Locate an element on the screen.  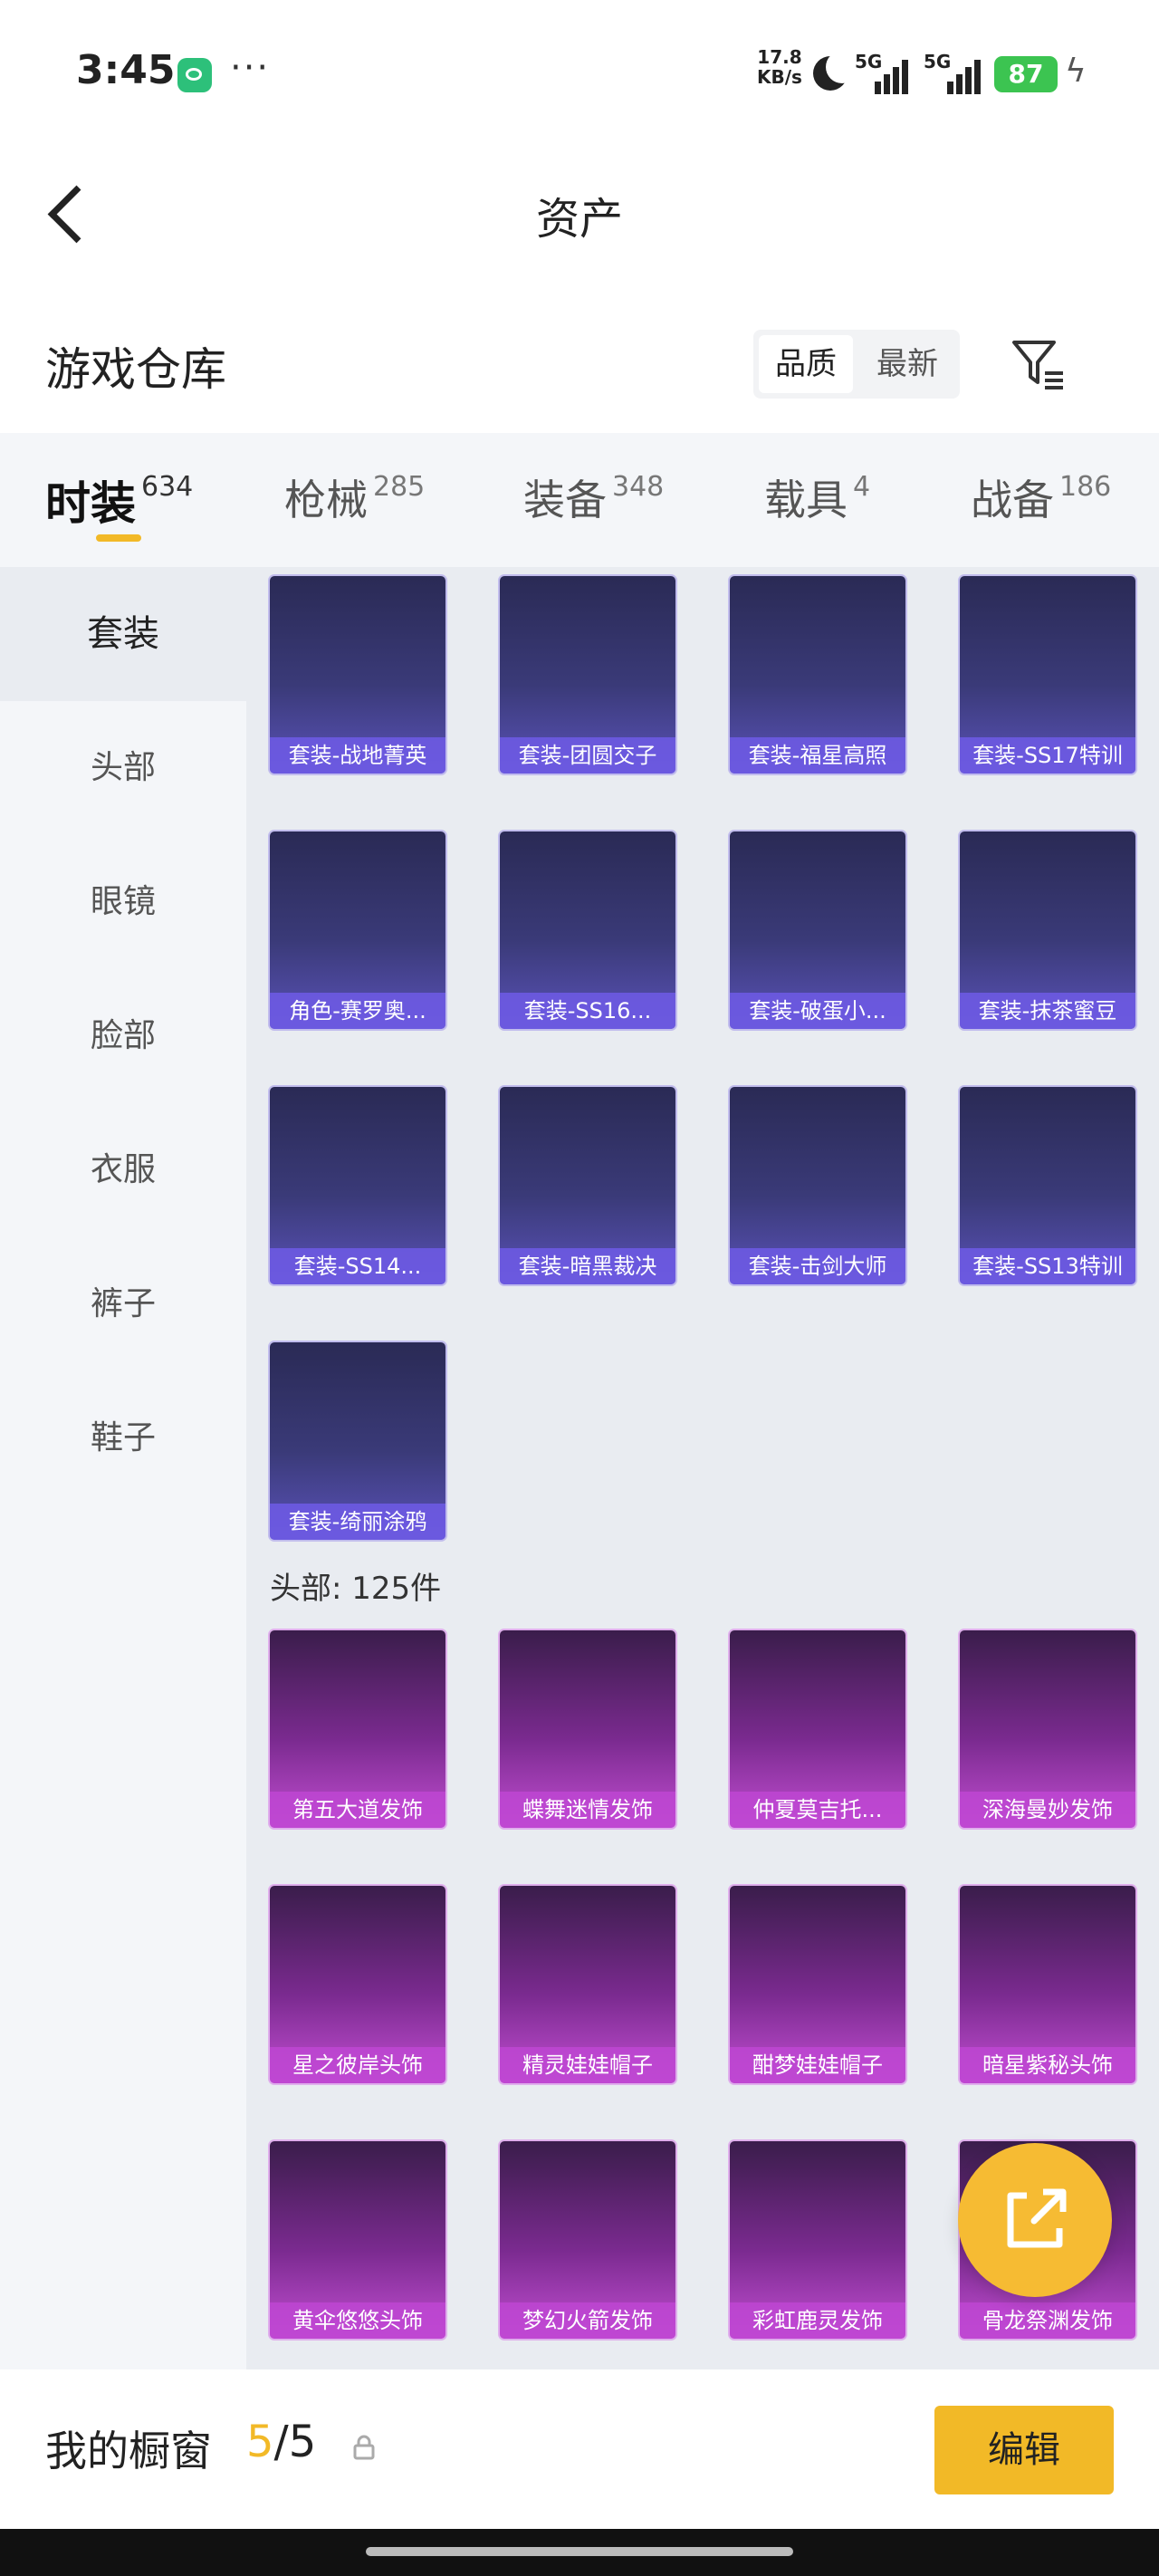
sort-toggle: 品质 最新 is located at coordinates (856, 364).